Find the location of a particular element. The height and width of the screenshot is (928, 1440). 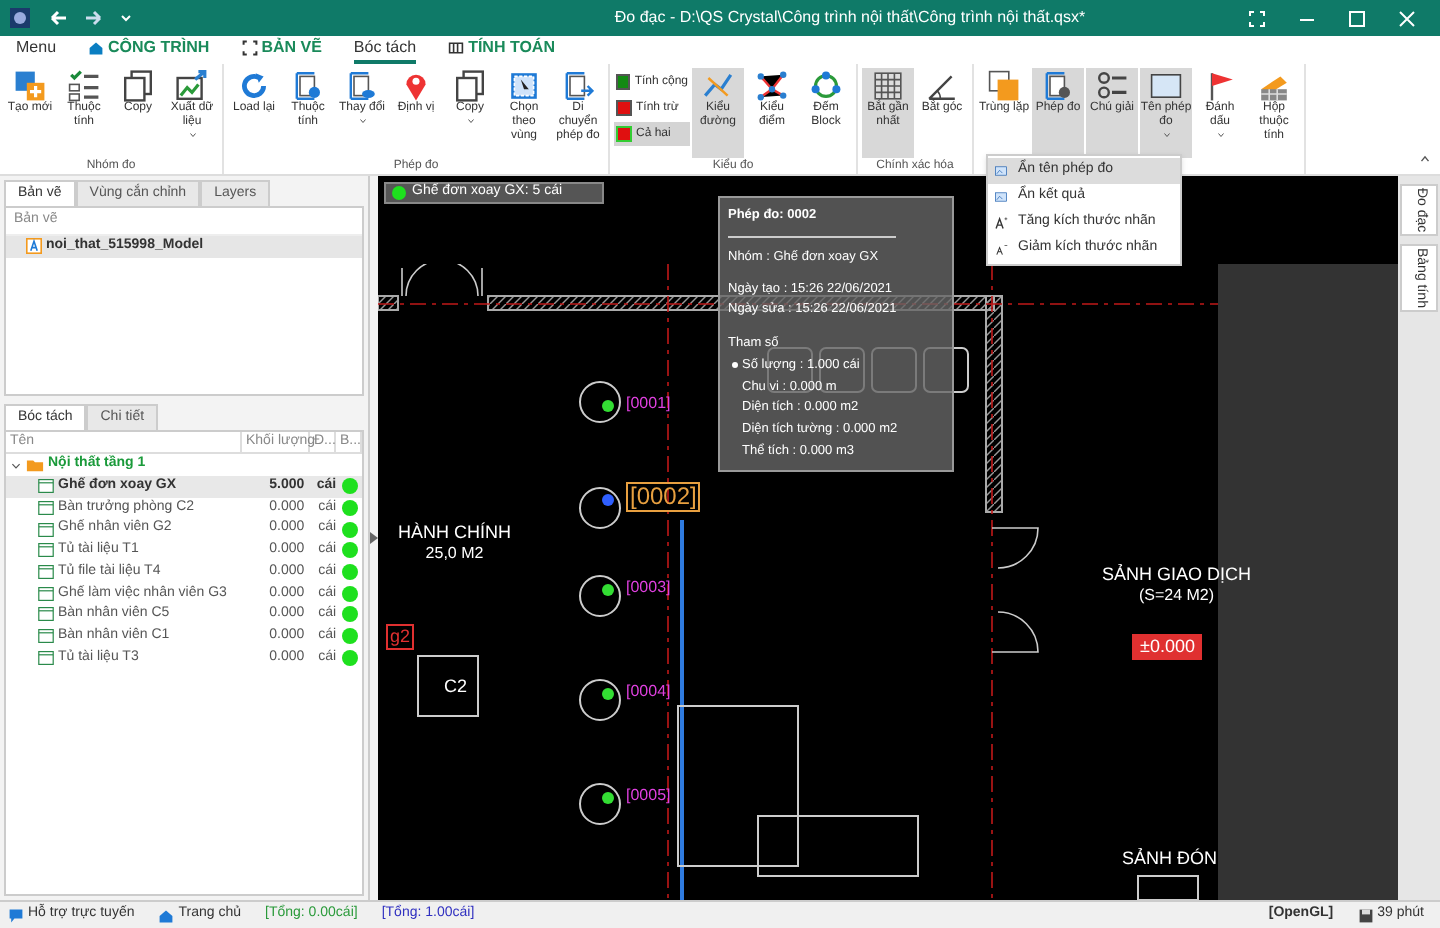

marker-label: [0003] is located at coordinates (648, 588).